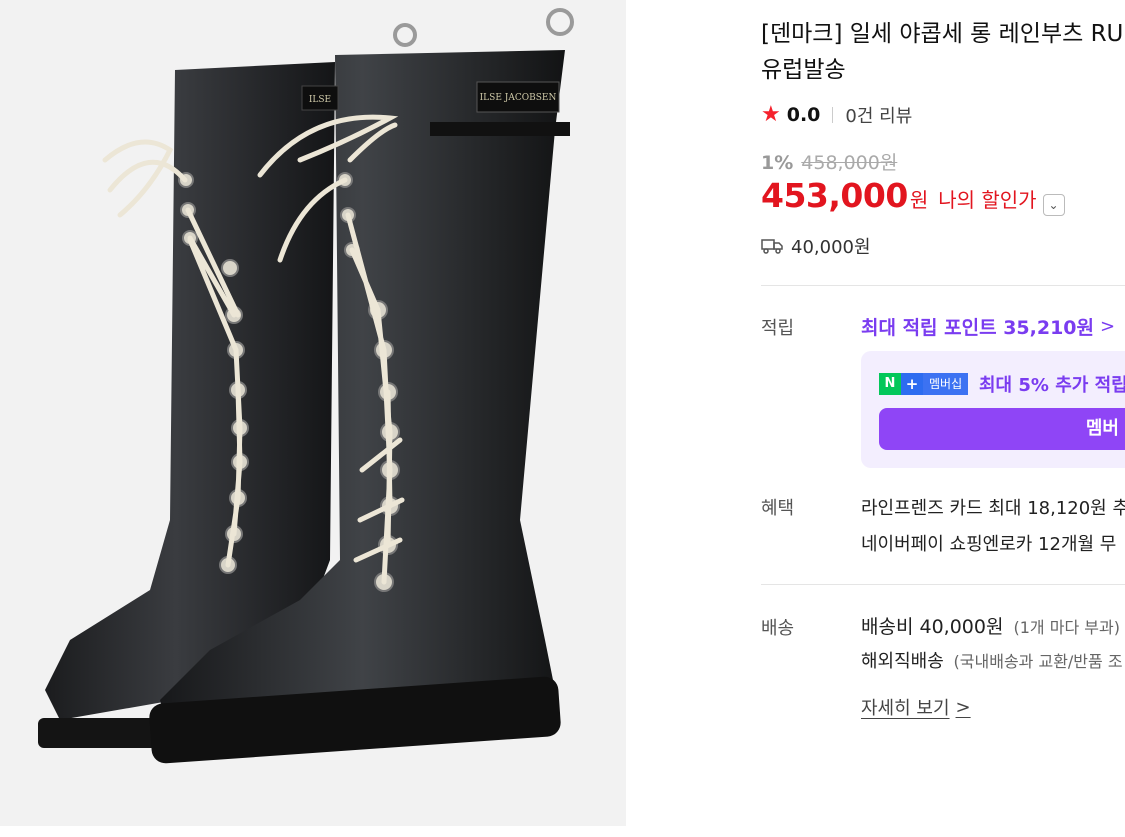 The width and height of the screenshot is (1125, 837). Describe the element at coordinates (834, 195) in the screenshot. I see `sale-price: 453,000` at that location.